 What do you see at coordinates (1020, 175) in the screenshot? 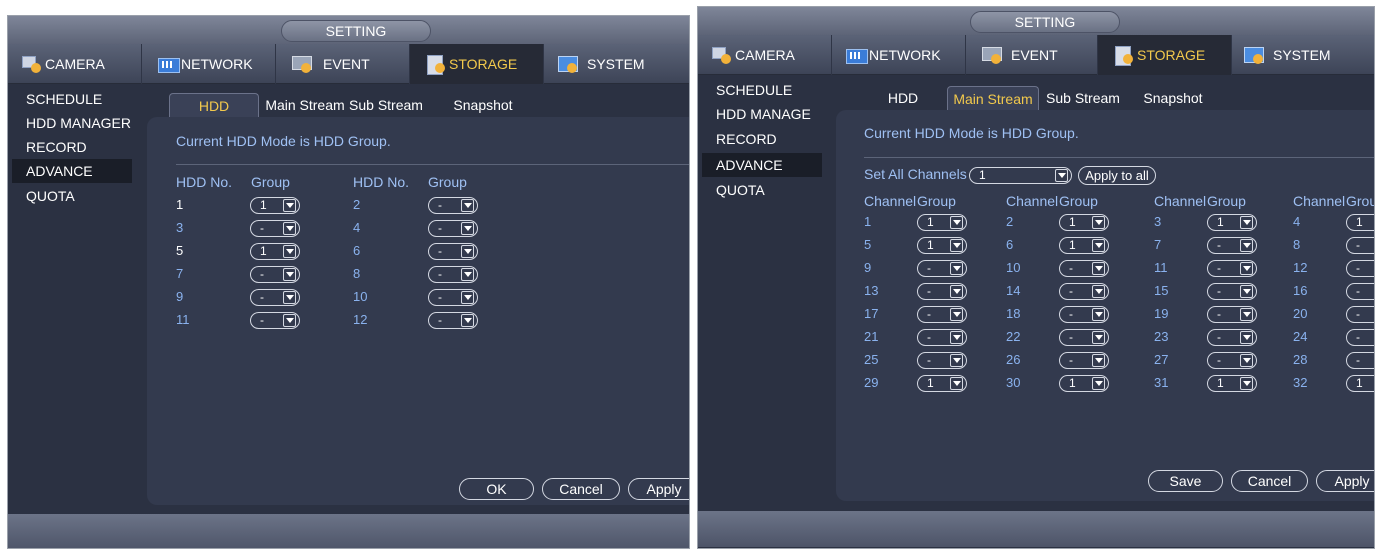
I see `set-all-channels-select: 1` at bounding box center [1020, 175].